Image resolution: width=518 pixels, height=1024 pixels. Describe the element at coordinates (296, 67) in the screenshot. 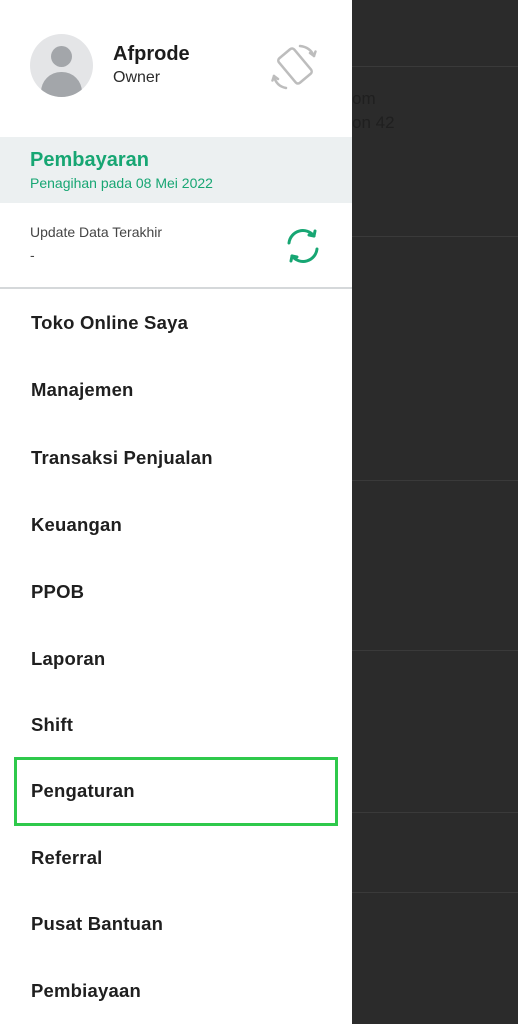

I see `rotate-device-icon` at that location.